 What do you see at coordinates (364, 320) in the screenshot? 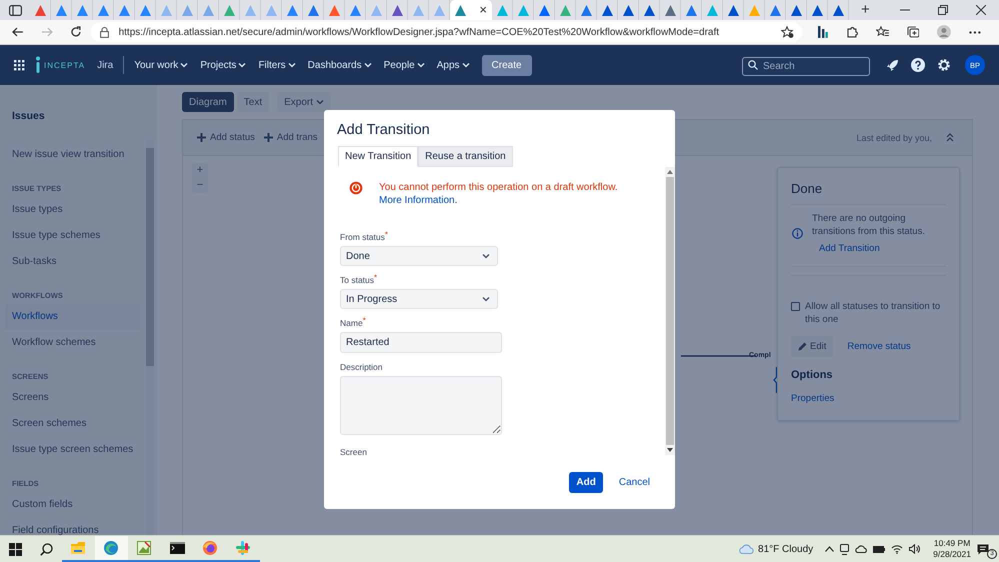
I see `required-marker: *` at bounding box center [364, 320].